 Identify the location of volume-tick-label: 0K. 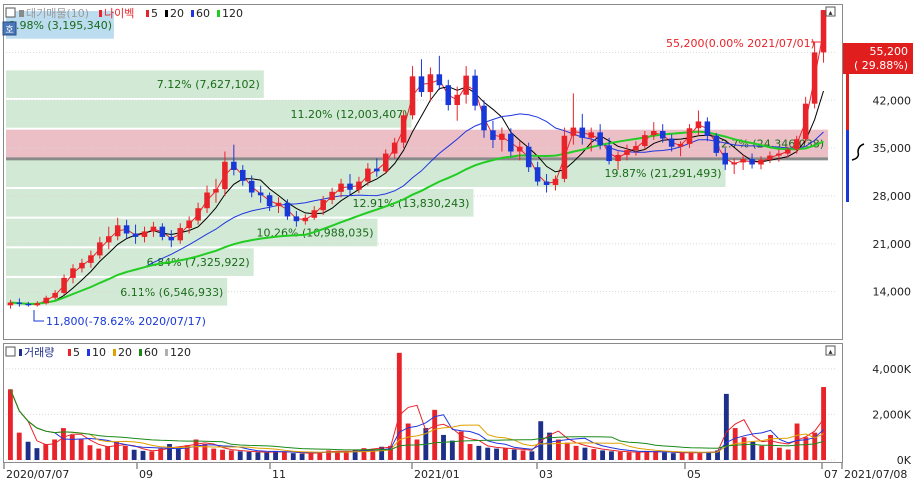
(904, 460).